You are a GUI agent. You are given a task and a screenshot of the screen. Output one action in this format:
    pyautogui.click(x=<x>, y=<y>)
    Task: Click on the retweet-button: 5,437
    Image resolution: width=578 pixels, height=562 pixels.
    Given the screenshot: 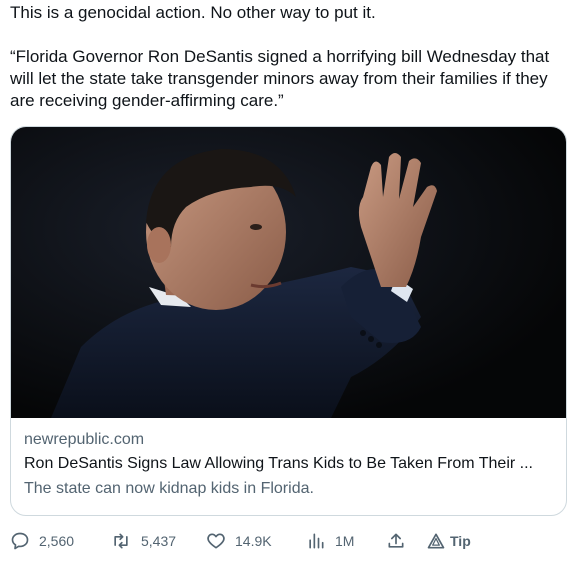 What is the action you would take?
    pyautogui.click(x=143, y=541)
    